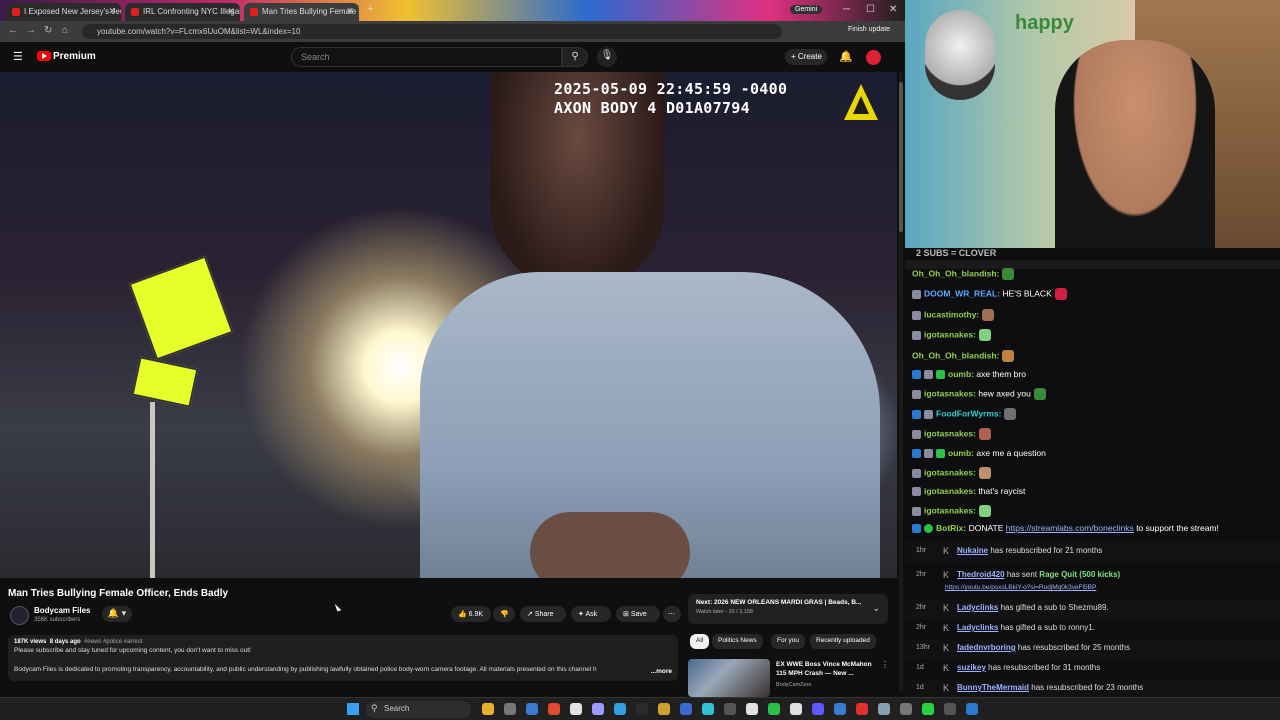 The width and height of the screenshot is (1280, 720). I want to click on event-username: suzikey, so click(971, 667).